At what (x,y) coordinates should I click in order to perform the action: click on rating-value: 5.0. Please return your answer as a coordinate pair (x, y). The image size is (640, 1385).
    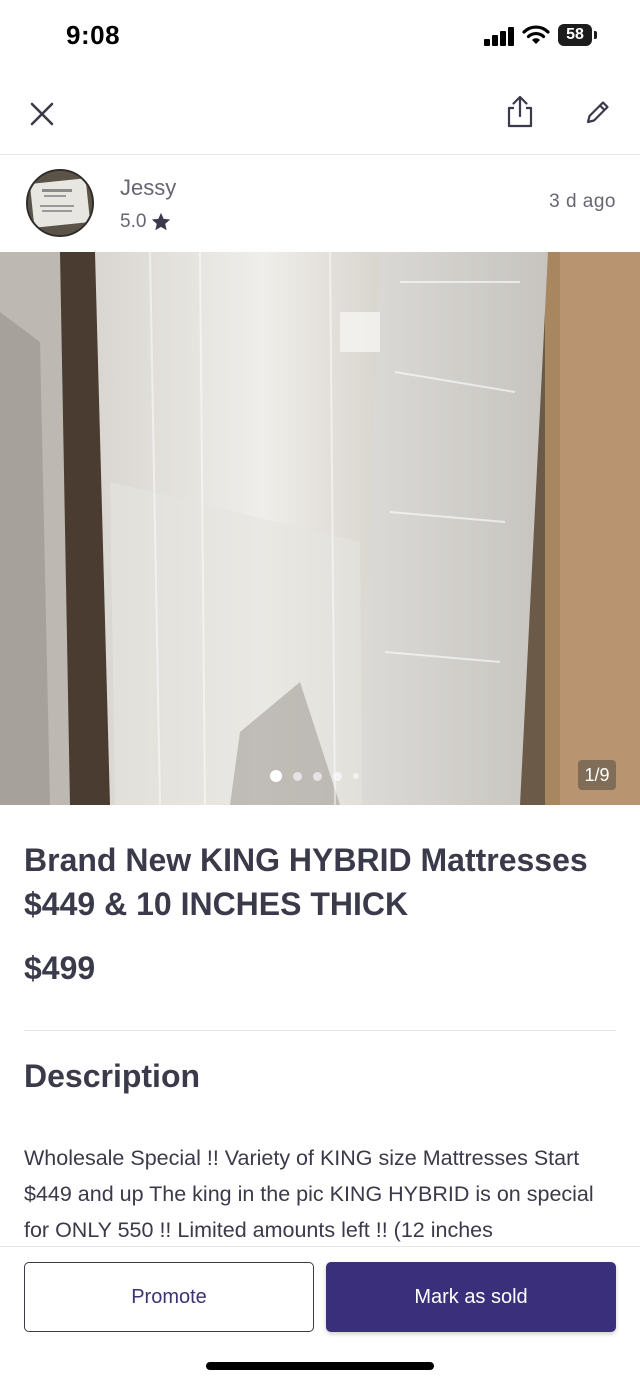
    Looking at the image, I should click on (133, 221).